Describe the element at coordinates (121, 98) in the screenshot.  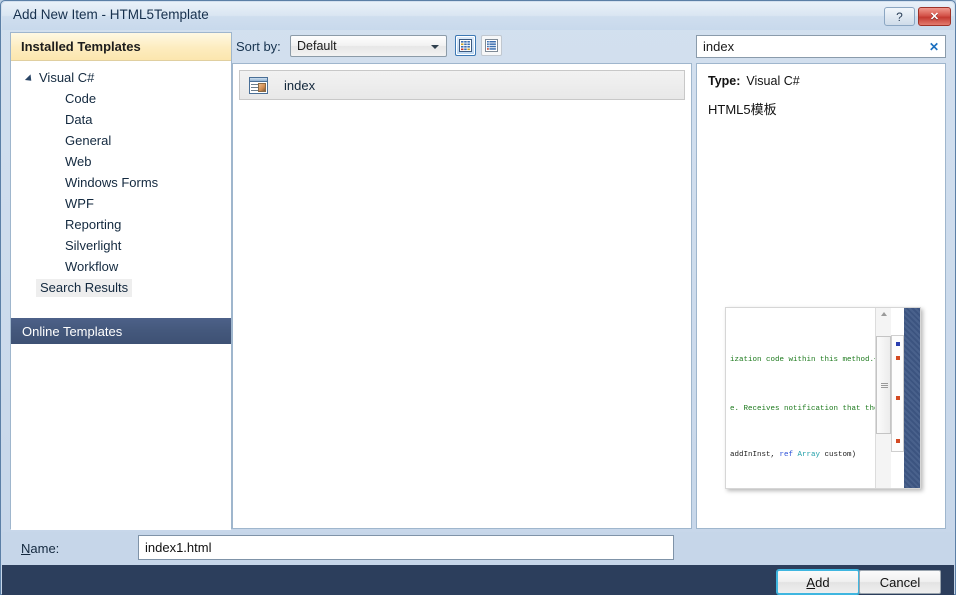
I see `tree-item-code: Code` at that location.